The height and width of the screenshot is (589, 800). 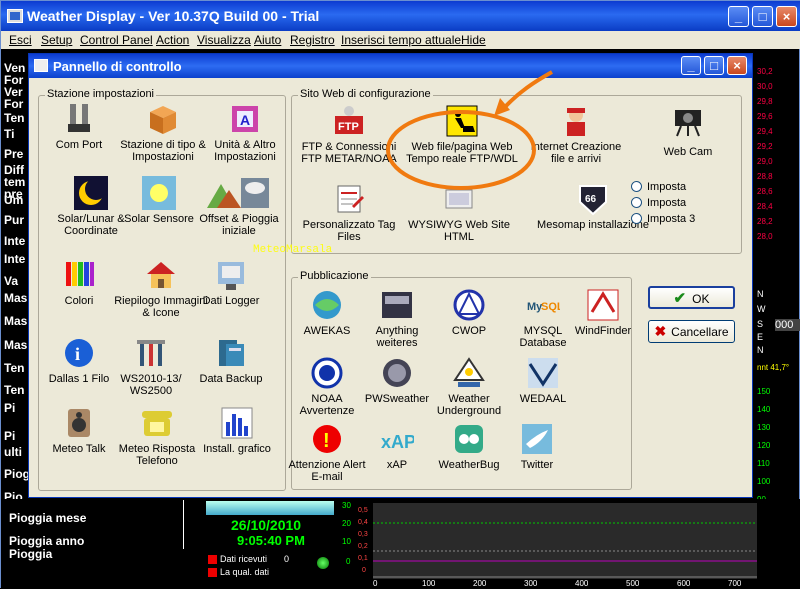 I want to click on right-value: 28,0, so click(x=765, y=236).